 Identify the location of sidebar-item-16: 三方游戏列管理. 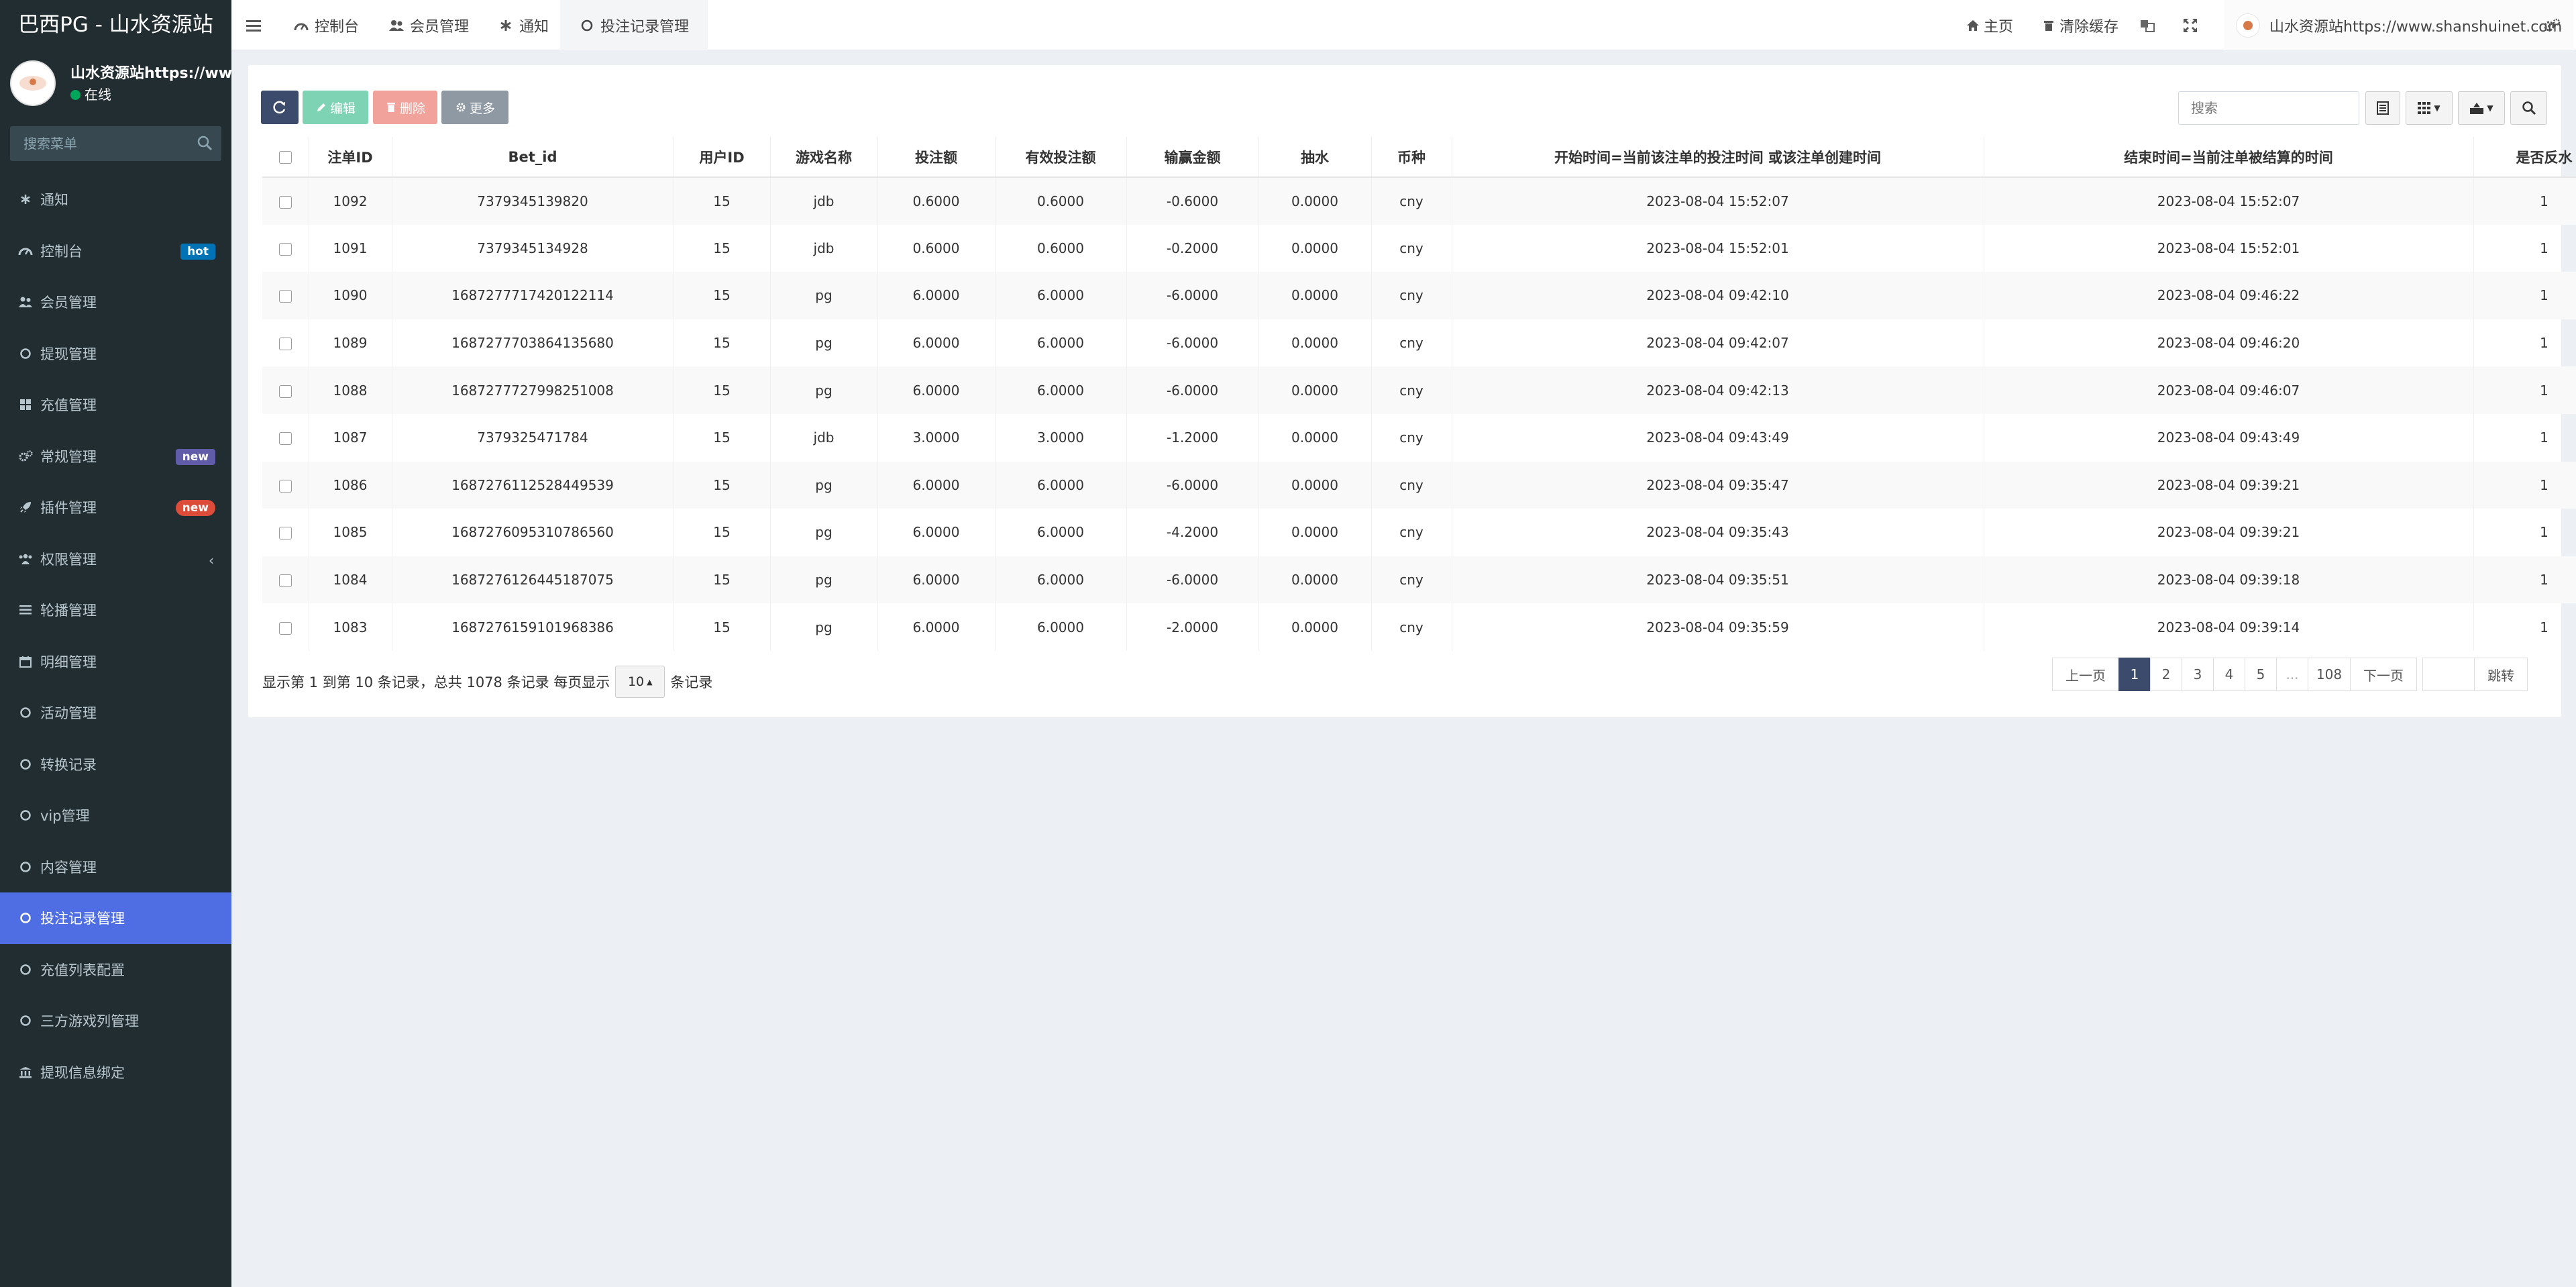
(115, 1021).